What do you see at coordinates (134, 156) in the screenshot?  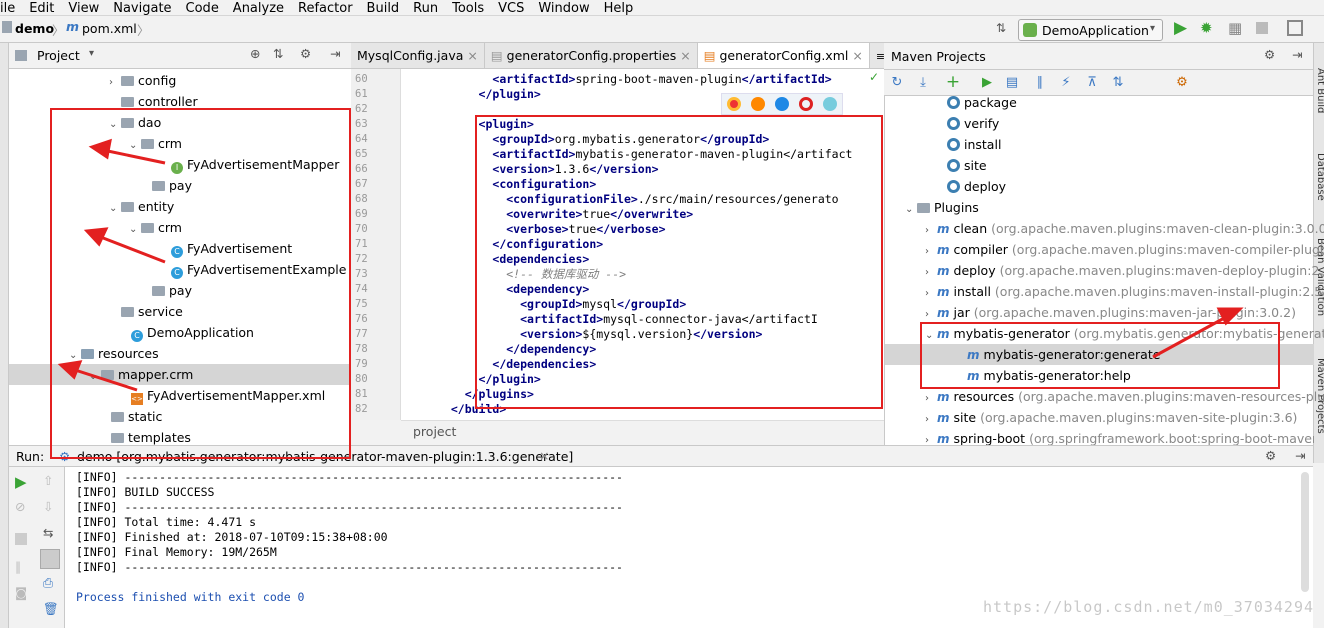 I see `arrow-to-dao-crm` at bounding box center [134, 156].